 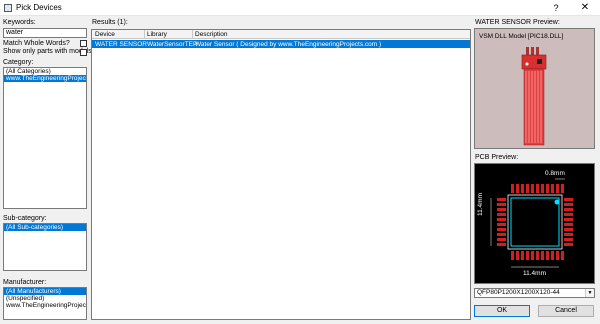 What do you see at coordinates (83, 43) in the screenshot?
I see `match-whole-words-checkbox` at bounding box center [83, 43].